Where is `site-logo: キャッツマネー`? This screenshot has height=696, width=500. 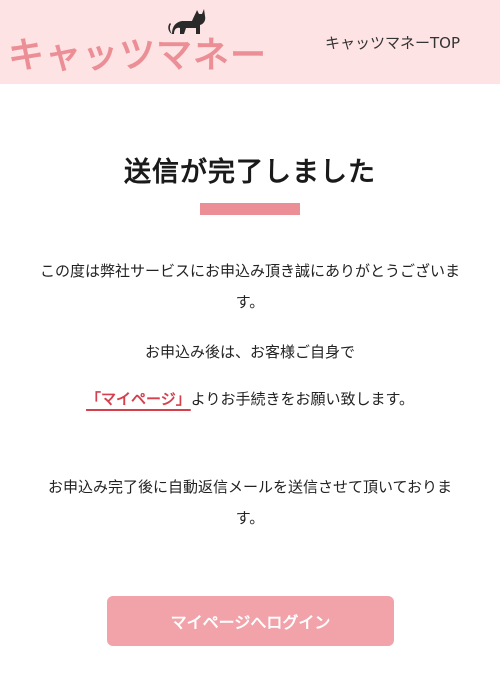
site-logo: キャッツマネー is located at coordinates (137, 52).